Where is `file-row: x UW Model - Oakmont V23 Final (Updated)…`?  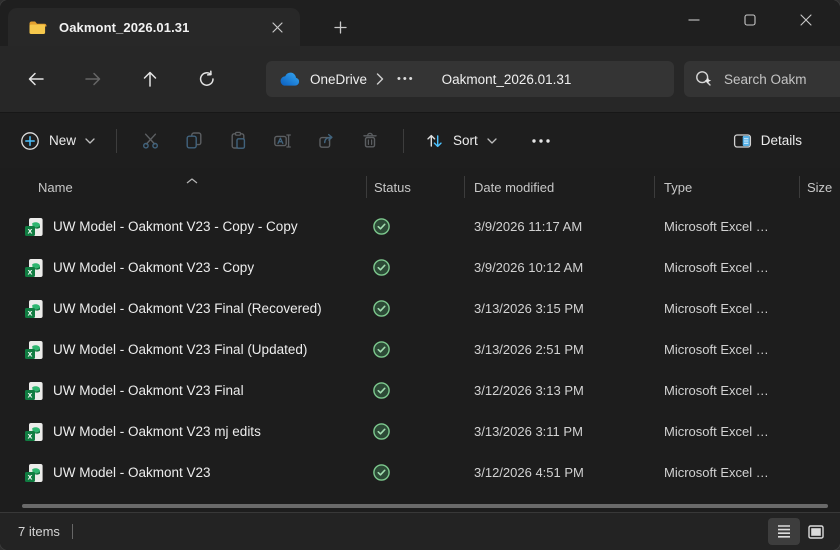
file-row: x UW Model - Oakmont V23 Final (Updated)… is located at coordinates (420, 349).